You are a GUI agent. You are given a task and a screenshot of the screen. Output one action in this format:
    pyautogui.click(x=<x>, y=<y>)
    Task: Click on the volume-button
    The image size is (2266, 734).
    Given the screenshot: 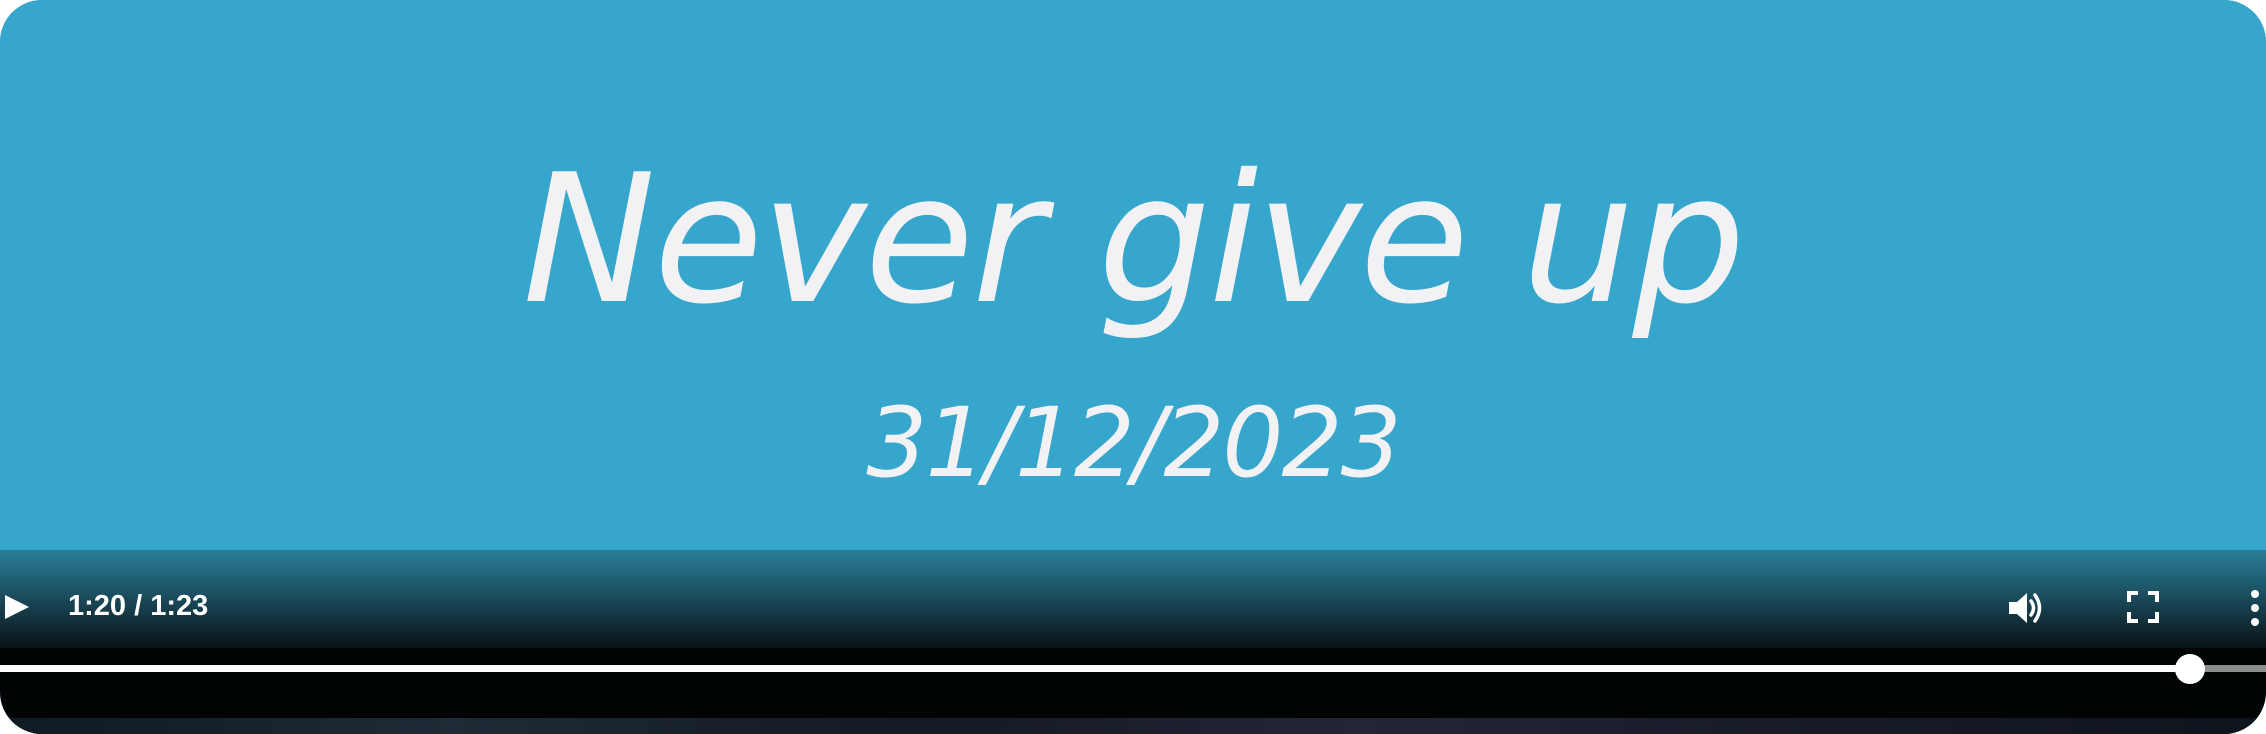 What is the action you would take?
    pyautogui.click(x=2026, y=608)
    